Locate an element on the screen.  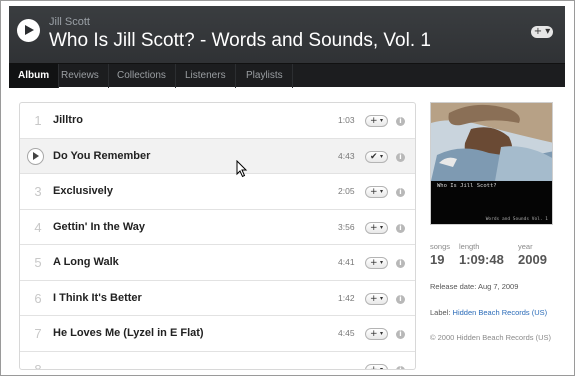
tab-collections: Collections is located at coordinates (142, 76).